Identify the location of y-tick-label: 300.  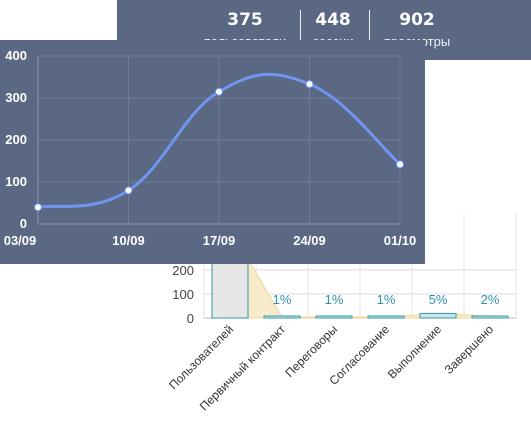
(16, 97).